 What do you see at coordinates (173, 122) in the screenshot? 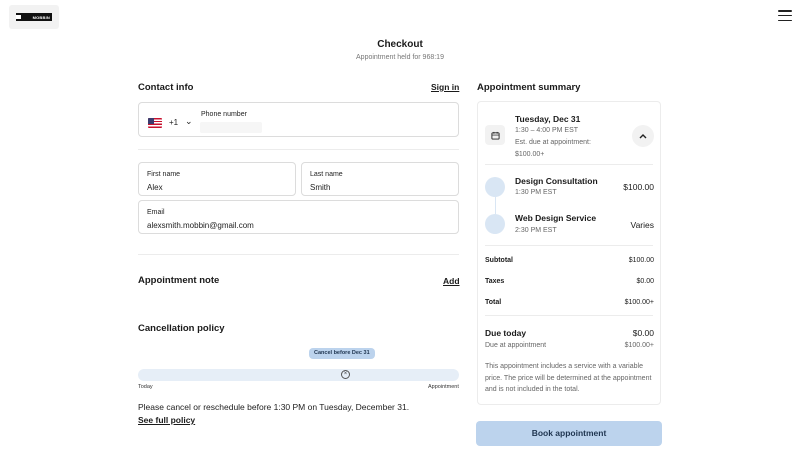
I see `country-code: +1` at bounding box center [173, 122].